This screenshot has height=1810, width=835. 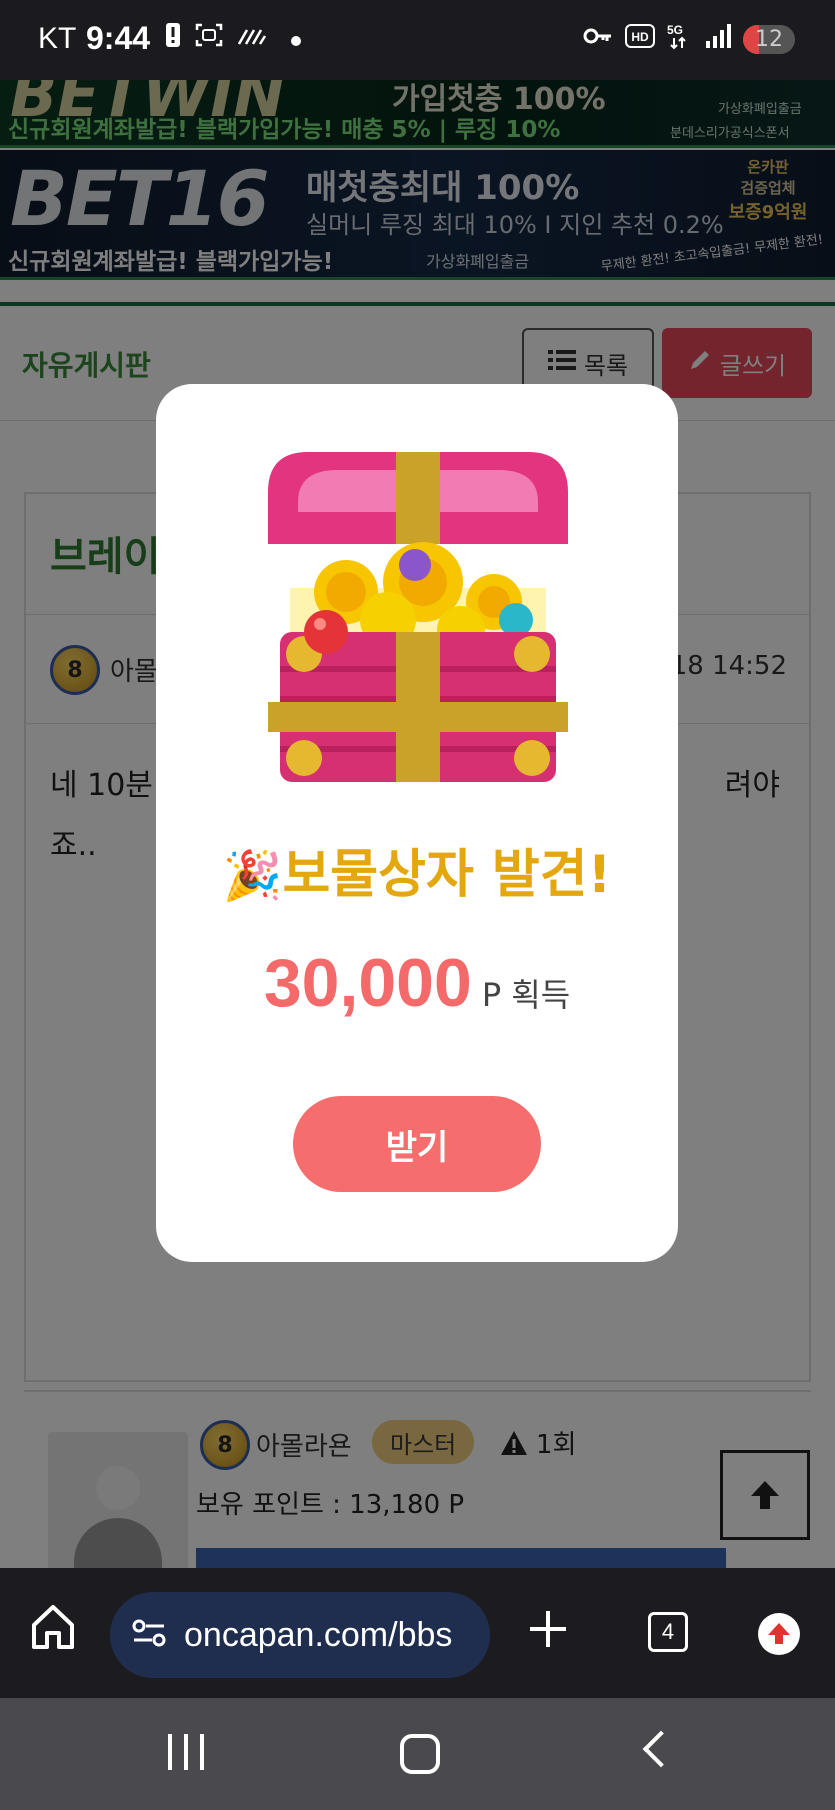 What do you see at coordinates (252, 38) in the screenshot?
I see `nfc-icon` at bounding box center [252, 38].